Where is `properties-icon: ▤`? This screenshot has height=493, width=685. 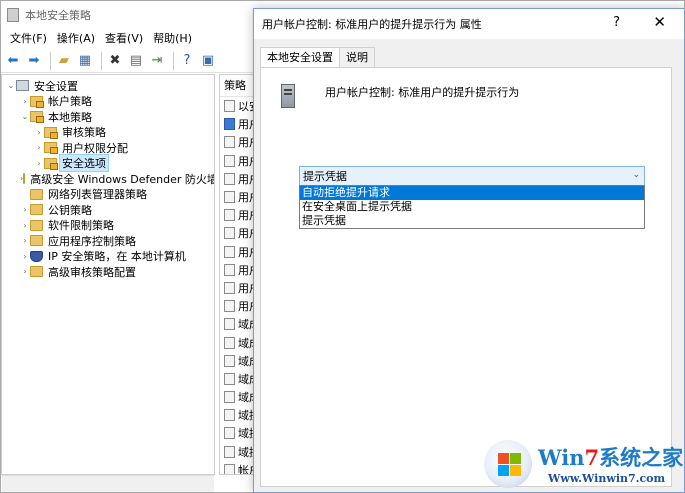
properties-icon: ▤ is located at coordinates (136, 61).